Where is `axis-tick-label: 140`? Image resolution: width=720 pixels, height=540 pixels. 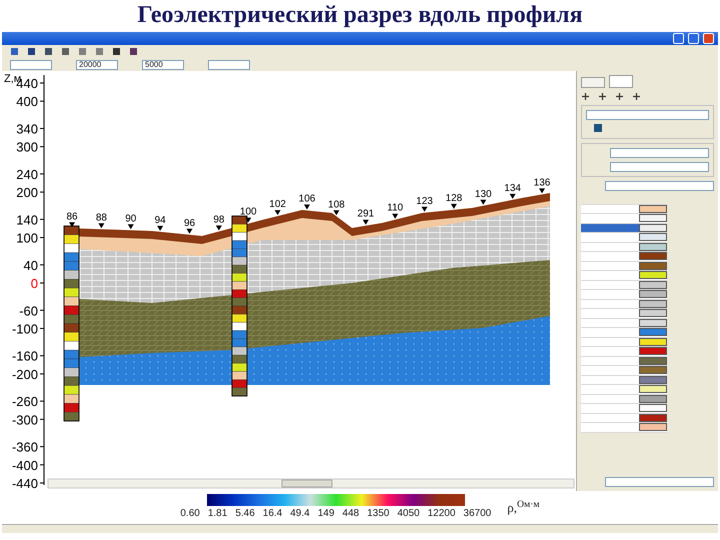 axis-tick-label: 140 is located at coordinates (27, 220).